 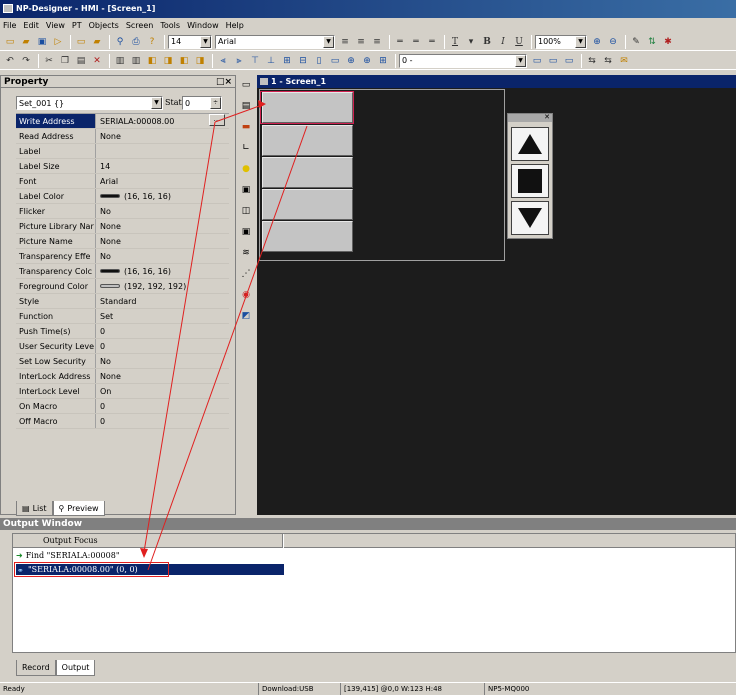 What do you see at coordinates (89, 103) in the screenshot?
I see `object-select: Set_001 {} ▼` at bounding box center [89, 103].